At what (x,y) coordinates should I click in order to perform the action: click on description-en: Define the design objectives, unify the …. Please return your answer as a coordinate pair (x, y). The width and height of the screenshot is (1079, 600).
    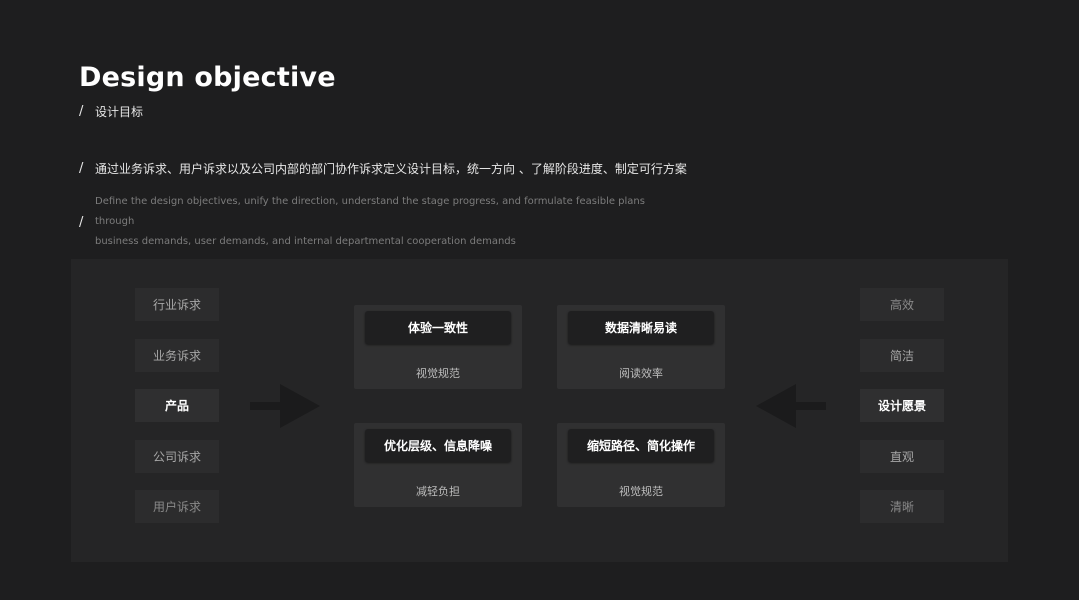
    Looking at the image, I should click on (385, 222).